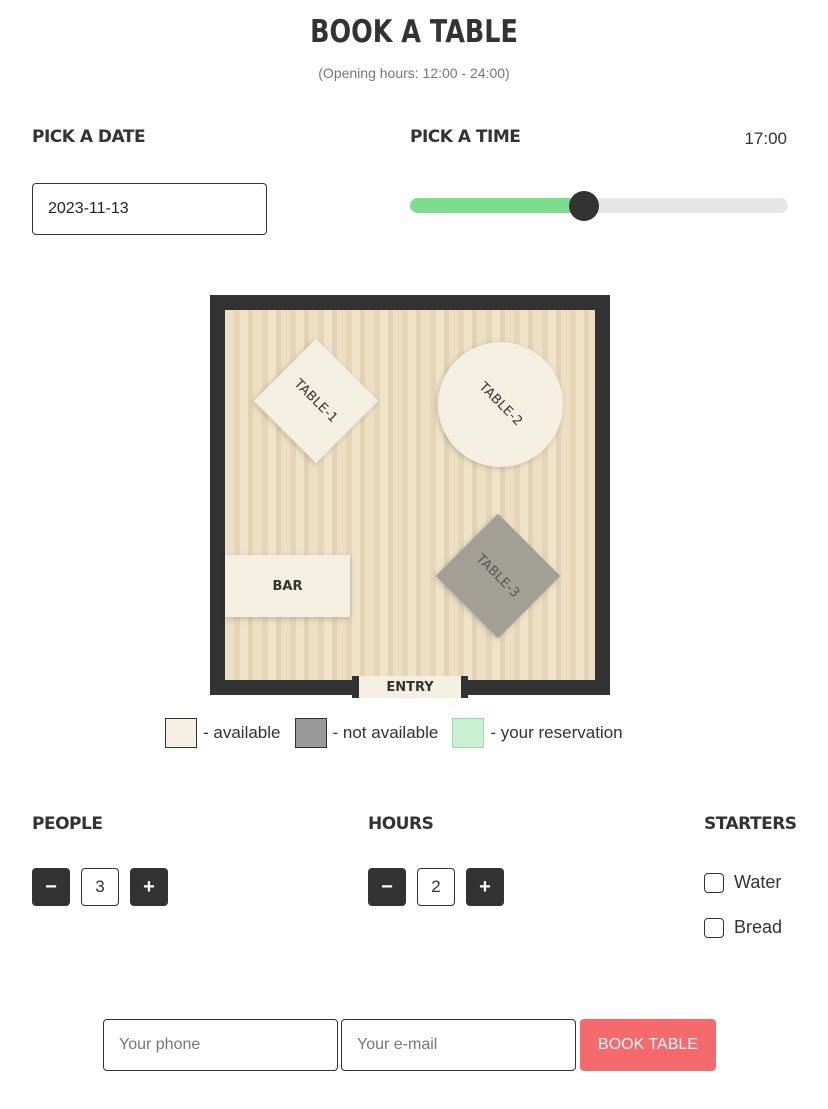  What do you see at coordinates (410, 687) in the screenshot?
I see `entry: ENTRY` at bounding box center [410, 687].